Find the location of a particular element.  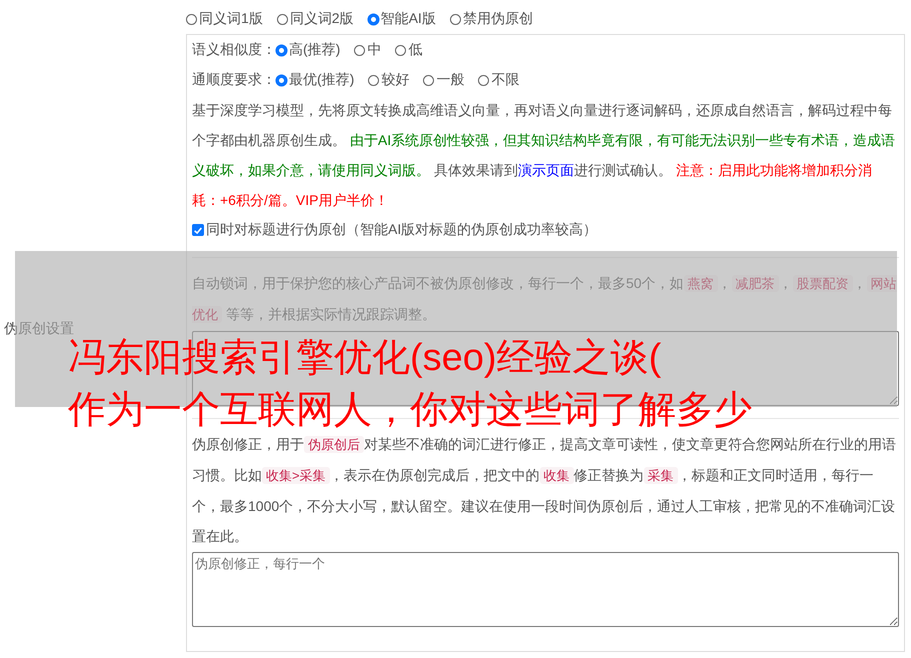

field-label: 通顺度要求： is located at coordinates (234, 80).